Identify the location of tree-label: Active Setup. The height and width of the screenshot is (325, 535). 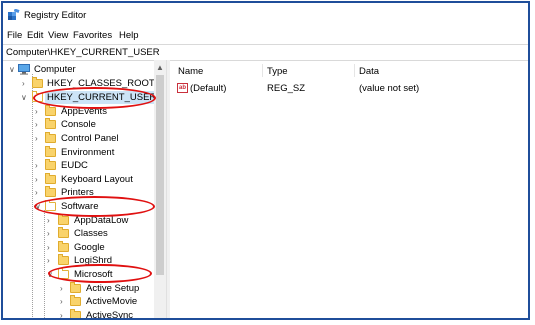
(113, 288).